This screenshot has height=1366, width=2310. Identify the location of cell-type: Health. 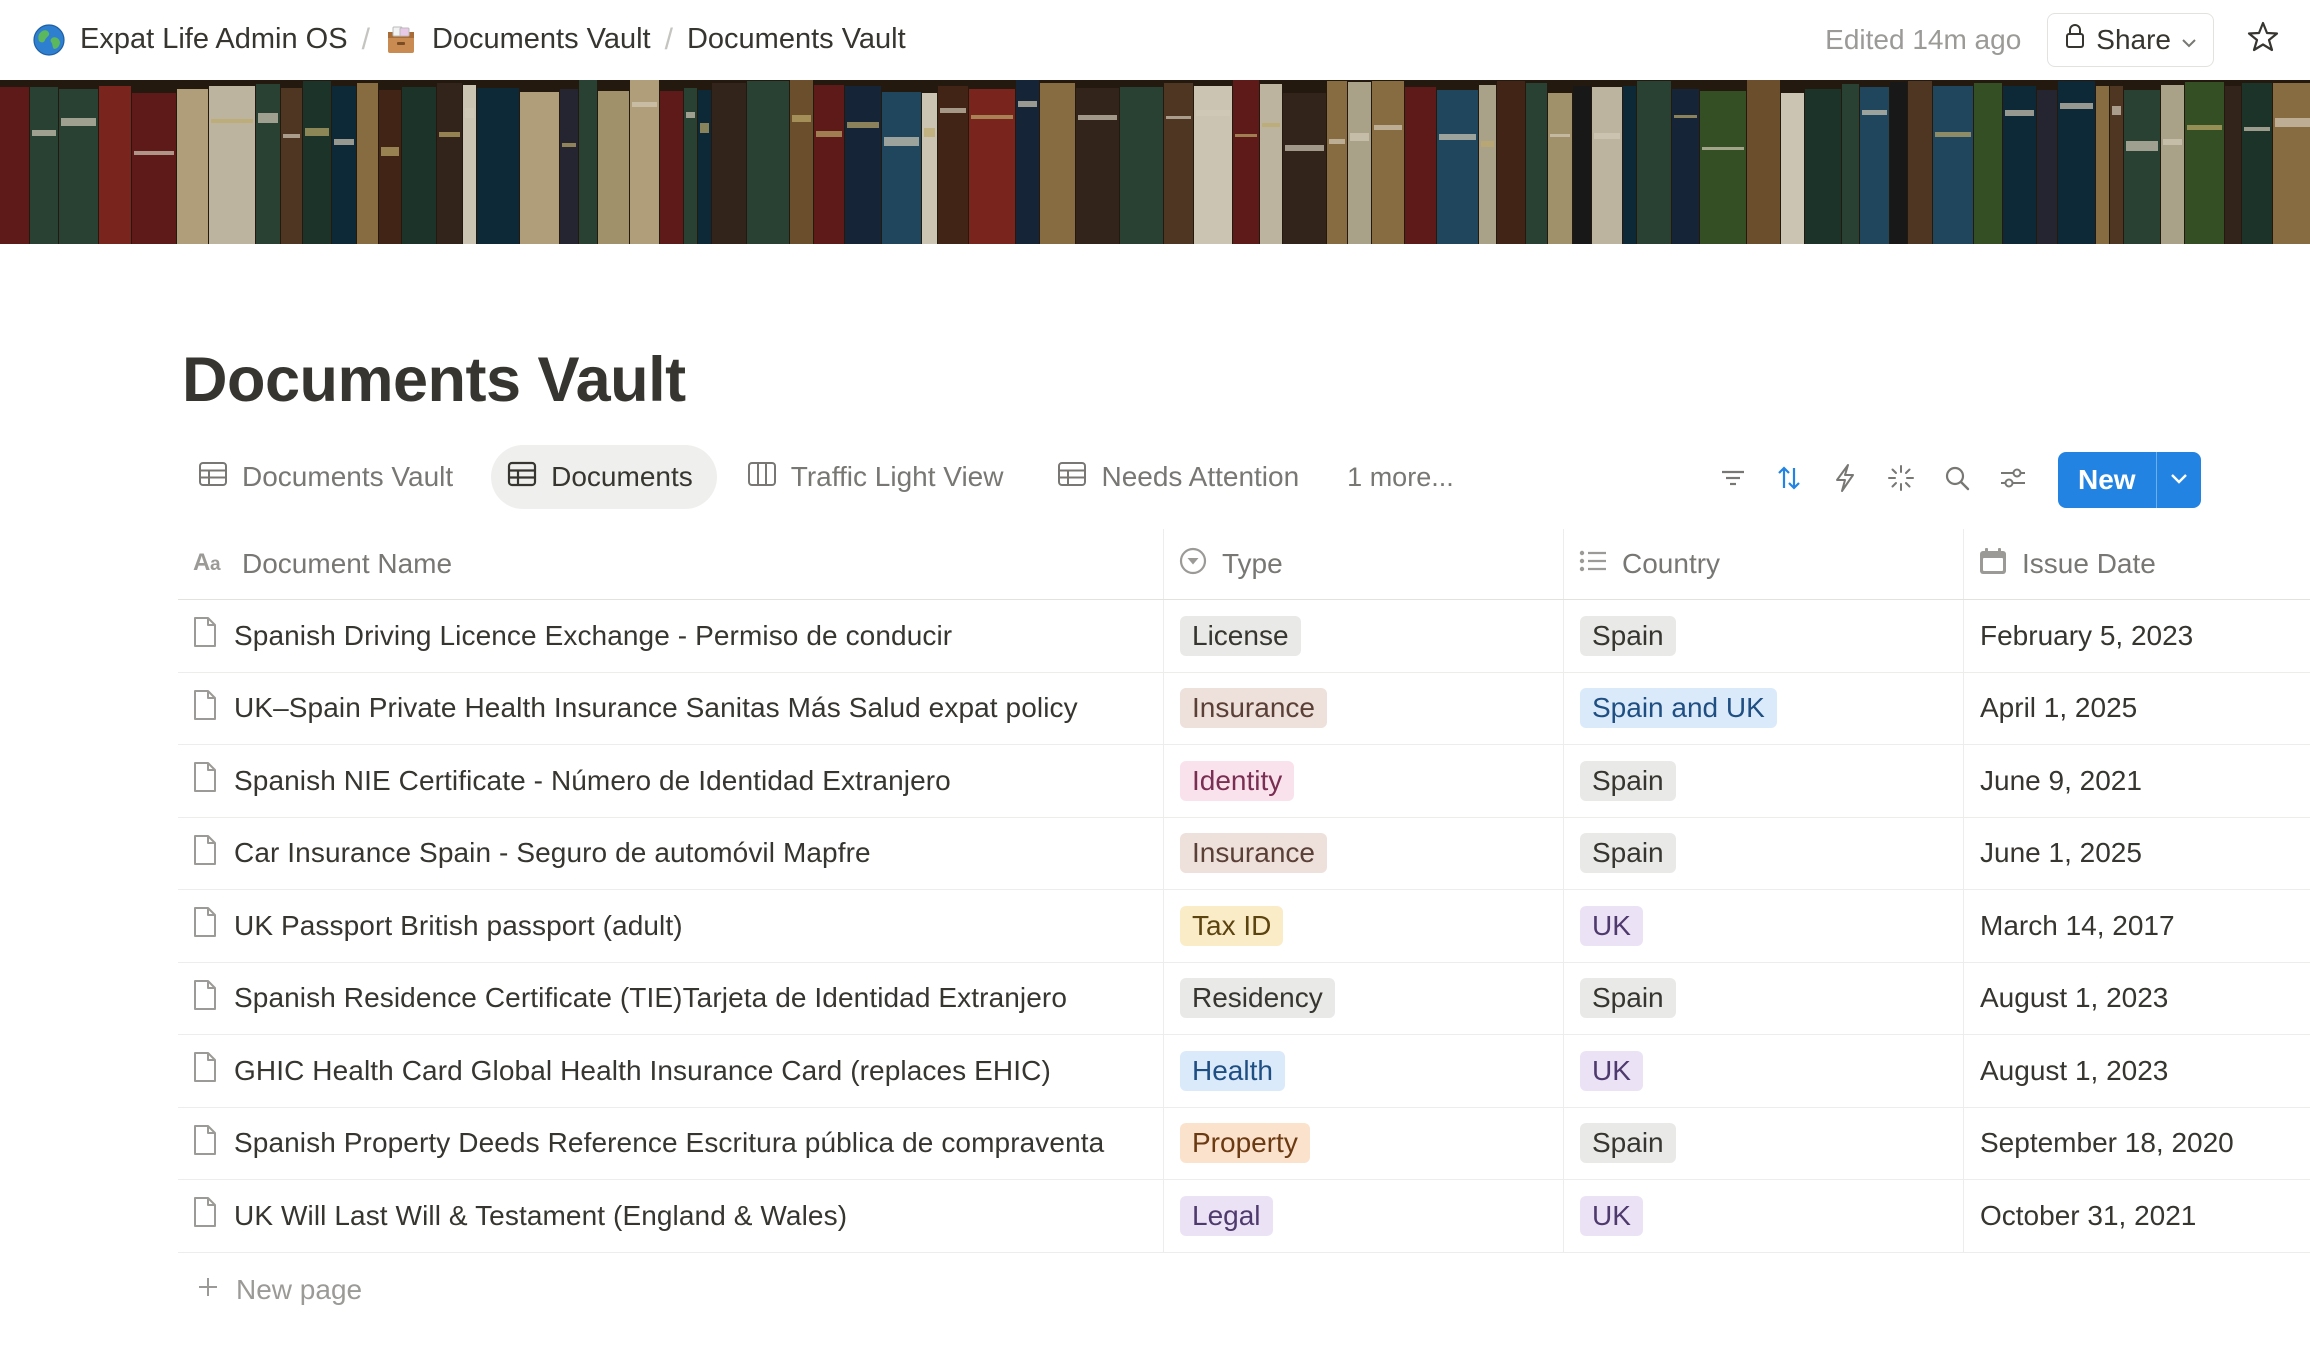
(1363, 1071).